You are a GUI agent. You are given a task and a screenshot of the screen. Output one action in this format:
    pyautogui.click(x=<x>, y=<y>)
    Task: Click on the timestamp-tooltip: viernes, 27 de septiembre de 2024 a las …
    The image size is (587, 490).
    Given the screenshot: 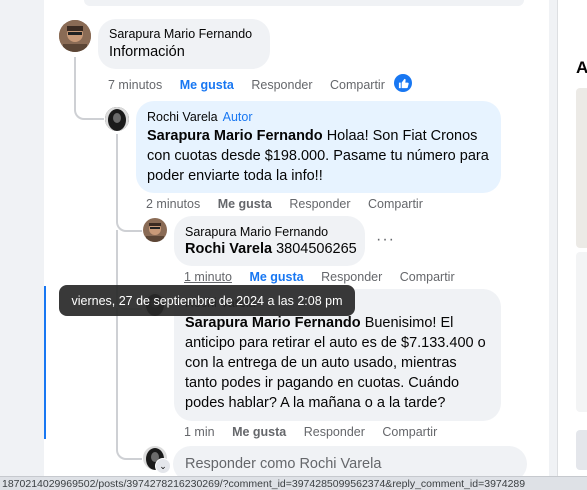 What is the action you would take?
    pyautogui.click(x=207, y=300)
    